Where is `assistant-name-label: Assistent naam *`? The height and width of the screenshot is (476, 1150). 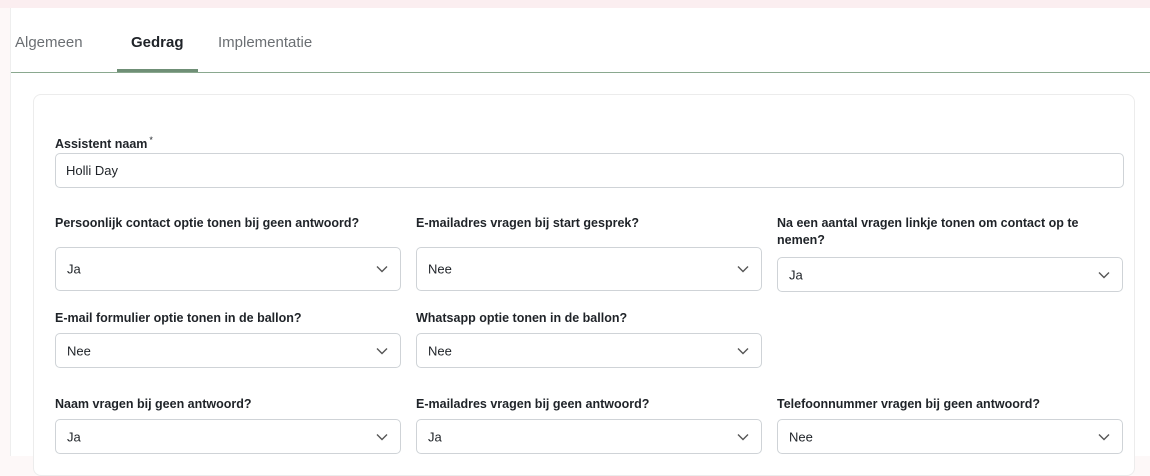 assistant-name-label: Assistent naam * is located at coordinates (104, 142).